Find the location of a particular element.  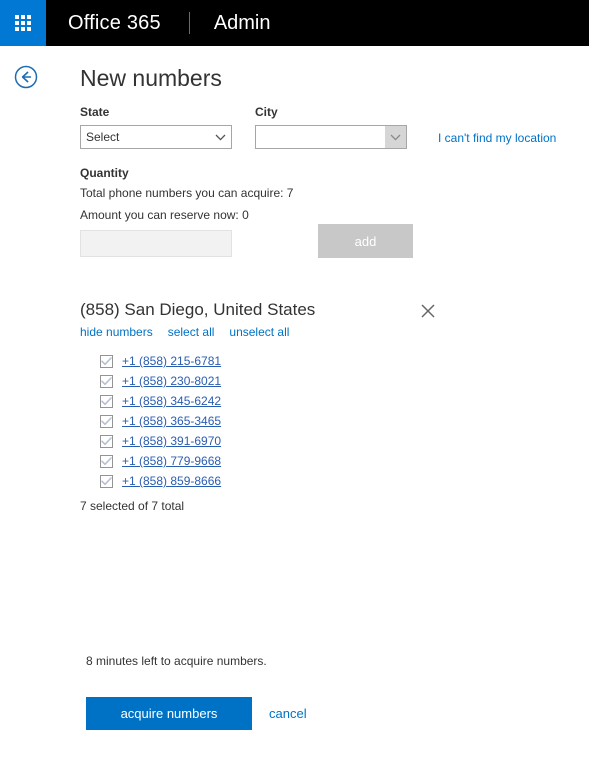

phone-number-link: +1 (858) 779-9668 is located at coordinates (171, 461).